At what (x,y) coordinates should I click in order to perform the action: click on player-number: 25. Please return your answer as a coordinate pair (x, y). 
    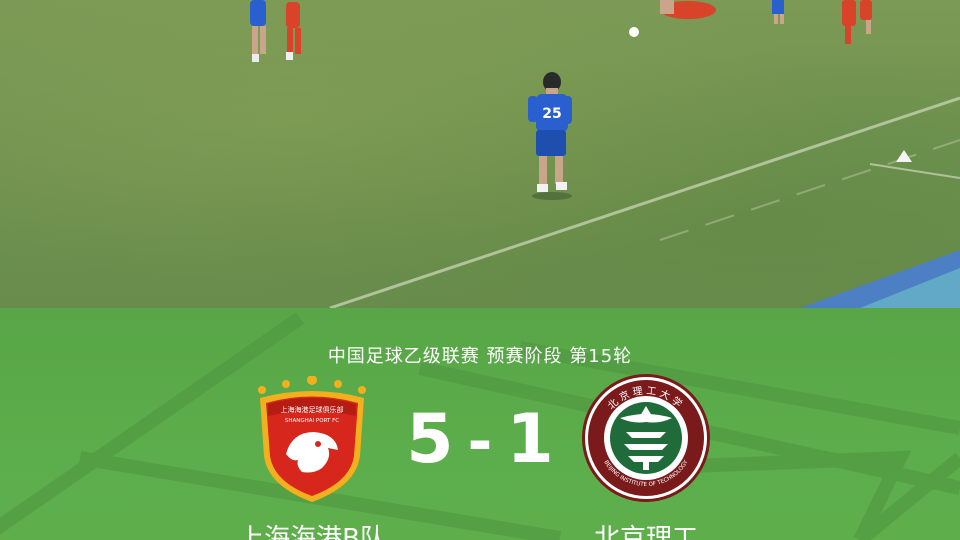
    Looking at the image, I should click on (551, 114).